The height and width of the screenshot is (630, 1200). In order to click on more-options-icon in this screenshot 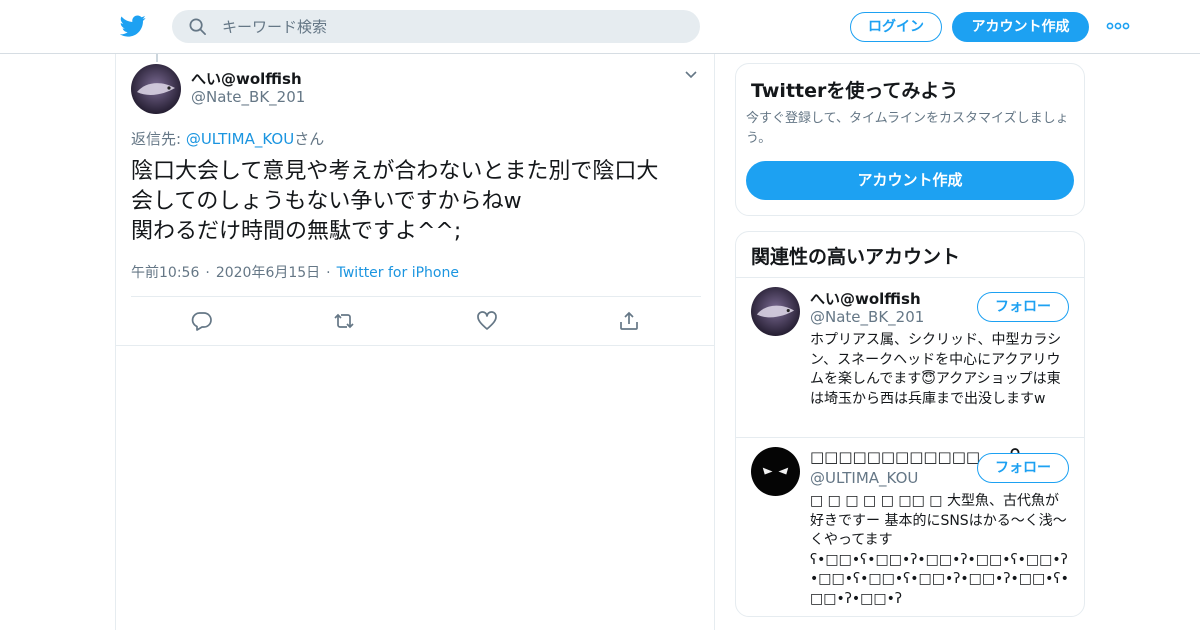, I will do `click(1118, 26)`.